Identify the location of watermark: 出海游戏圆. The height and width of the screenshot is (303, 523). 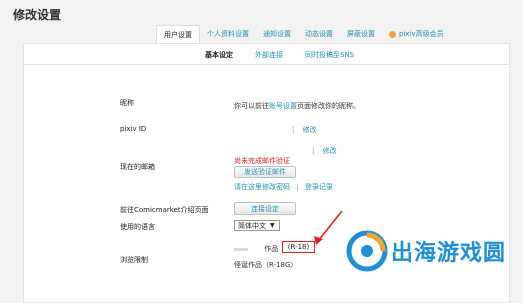
(426, 251).